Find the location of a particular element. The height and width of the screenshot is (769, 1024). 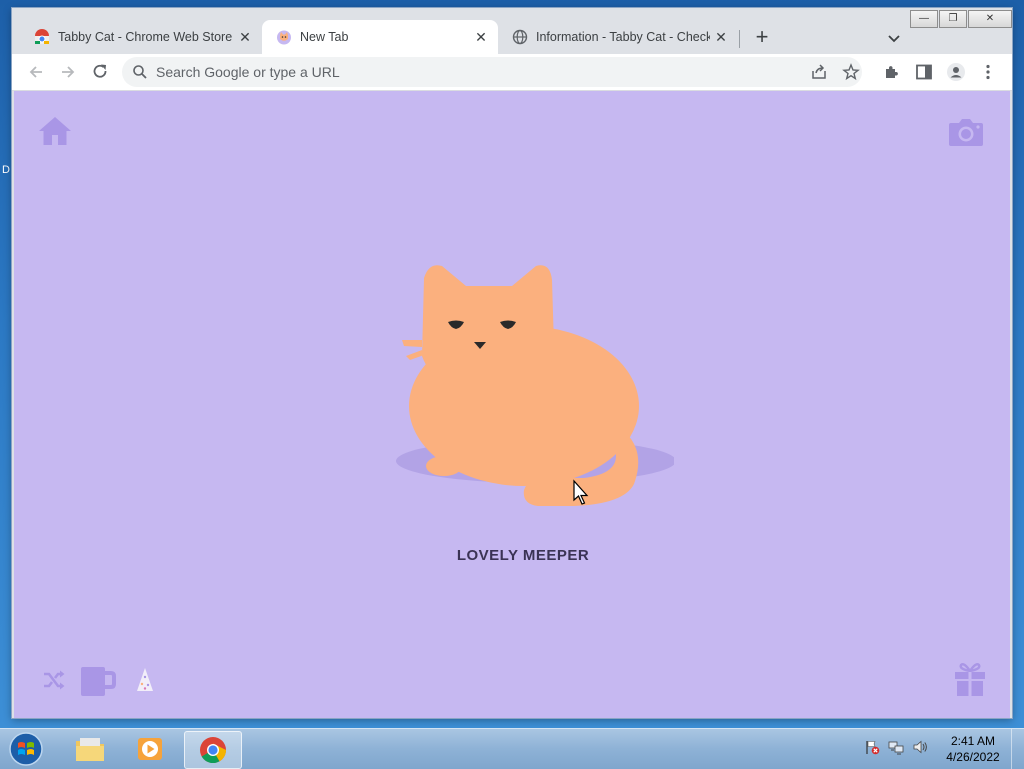

start-button-icon is located at coordinates (26, 749).